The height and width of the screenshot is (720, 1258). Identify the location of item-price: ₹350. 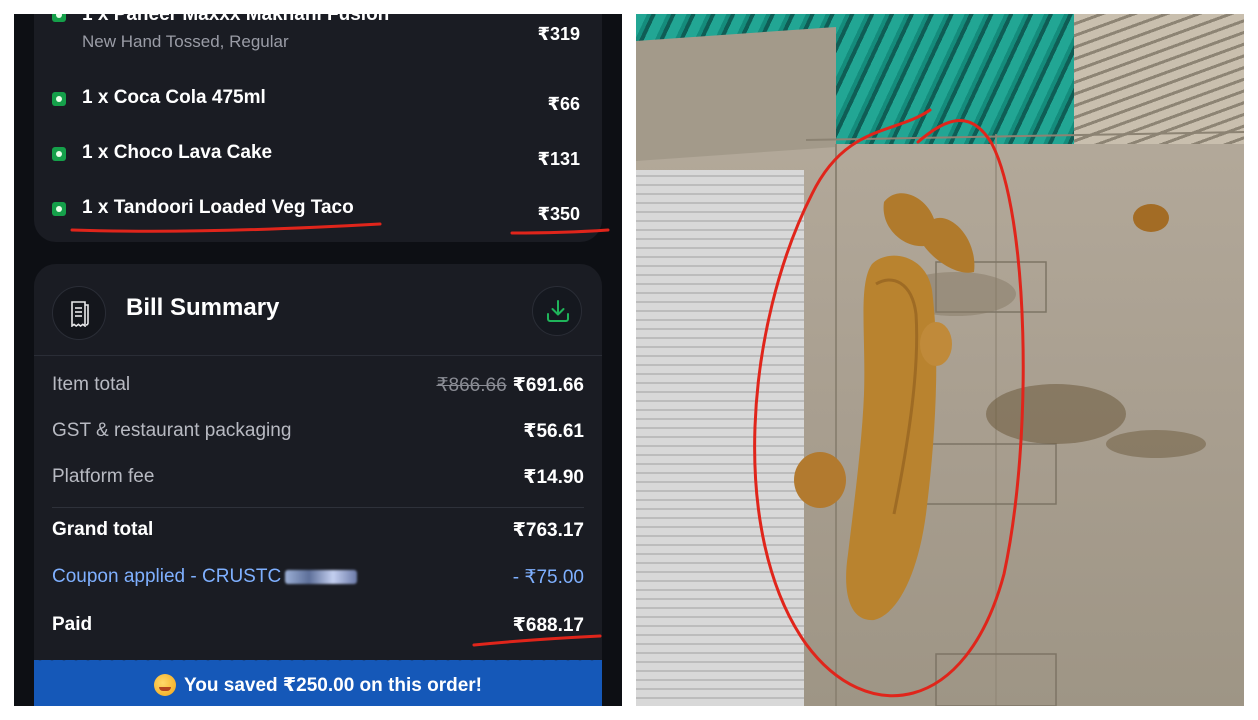
(558, 214).